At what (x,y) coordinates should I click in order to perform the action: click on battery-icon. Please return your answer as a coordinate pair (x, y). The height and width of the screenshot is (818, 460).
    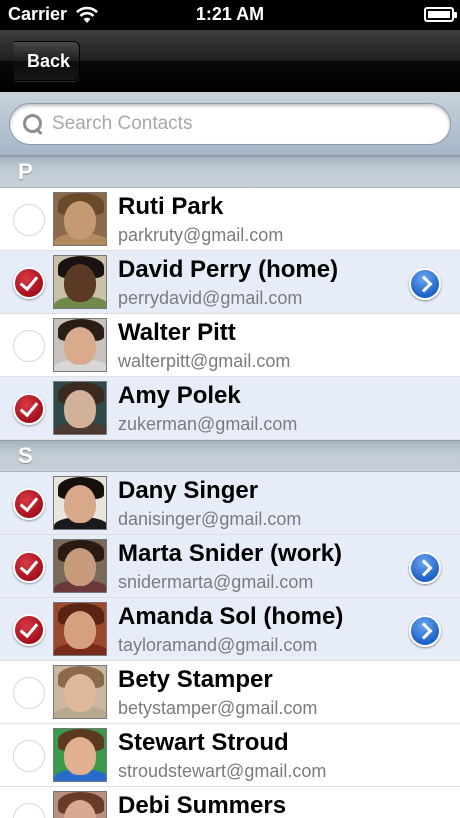
    Looking at the image, I should click on (440, 14).